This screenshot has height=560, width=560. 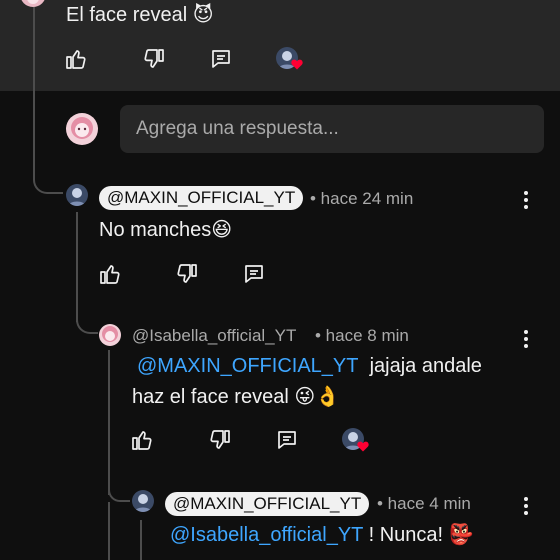 What do you see at coordinates (247, 366) in the screenshot?
I see `mention-link: @MAXIN_OFFICIAL_YT` at bounding box center [247, 366].